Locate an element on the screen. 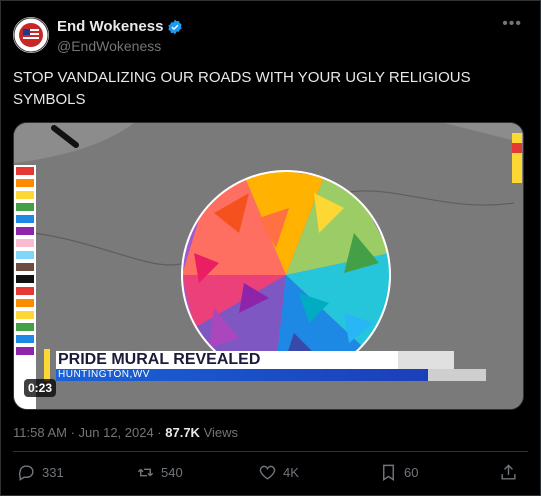  author-name-text: End Wokeness is located at coordinates (110, 26).